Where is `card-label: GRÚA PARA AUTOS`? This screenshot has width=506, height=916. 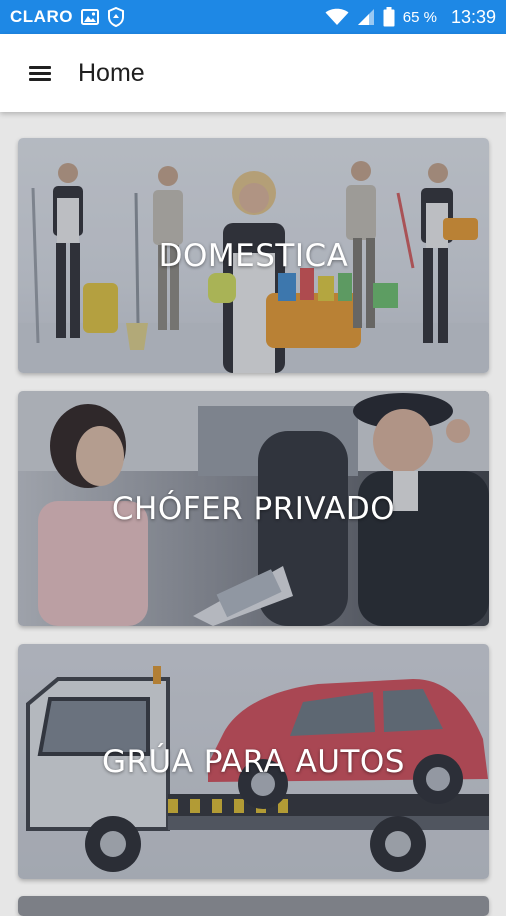
card-label: GRÚA PARA AUTOS is located at coordinates (253, 761).